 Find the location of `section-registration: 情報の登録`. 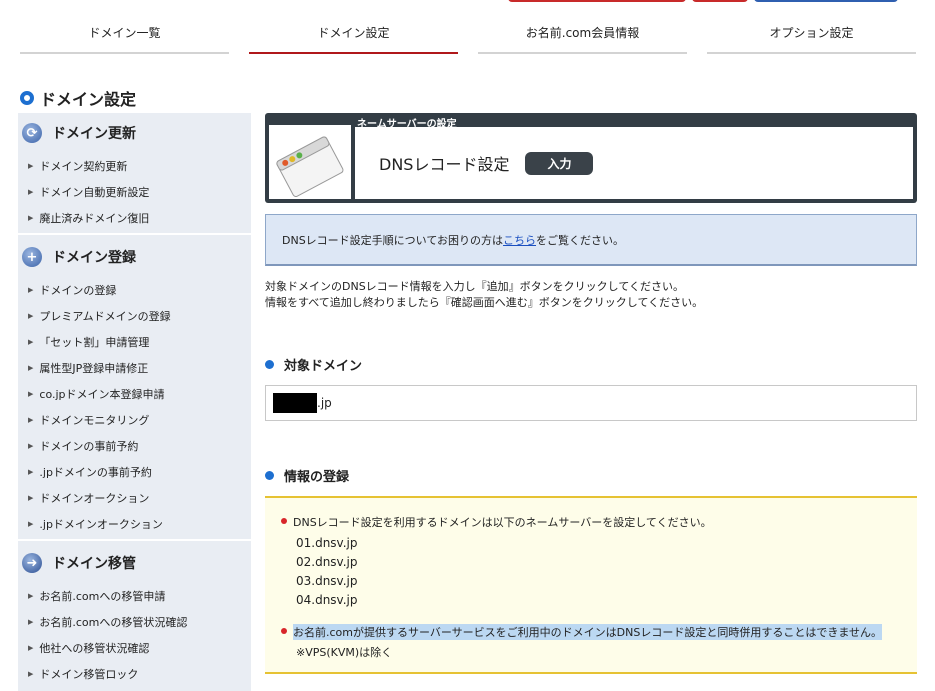

section-registration: 情報の登録 is located at coordinates (307, 475).